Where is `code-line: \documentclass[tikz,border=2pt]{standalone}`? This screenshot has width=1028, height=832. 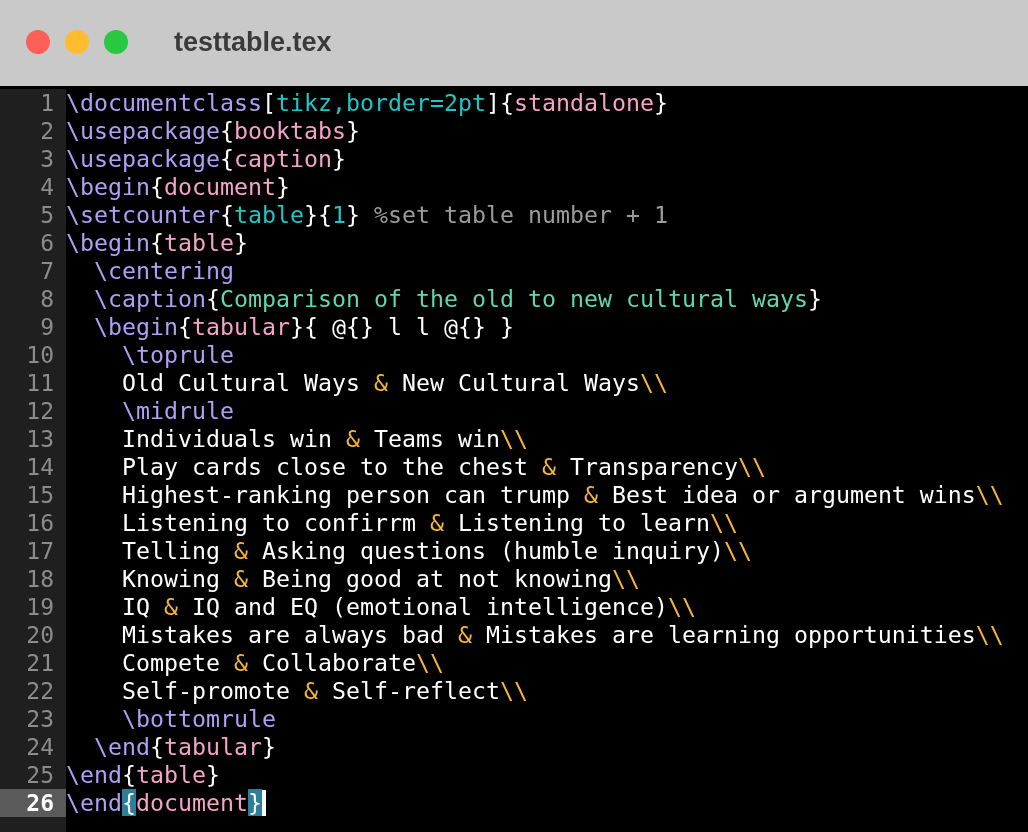 code-line: \documentclass[tikz,border=2pt]{standalone} is located at coordinates (367, 103).